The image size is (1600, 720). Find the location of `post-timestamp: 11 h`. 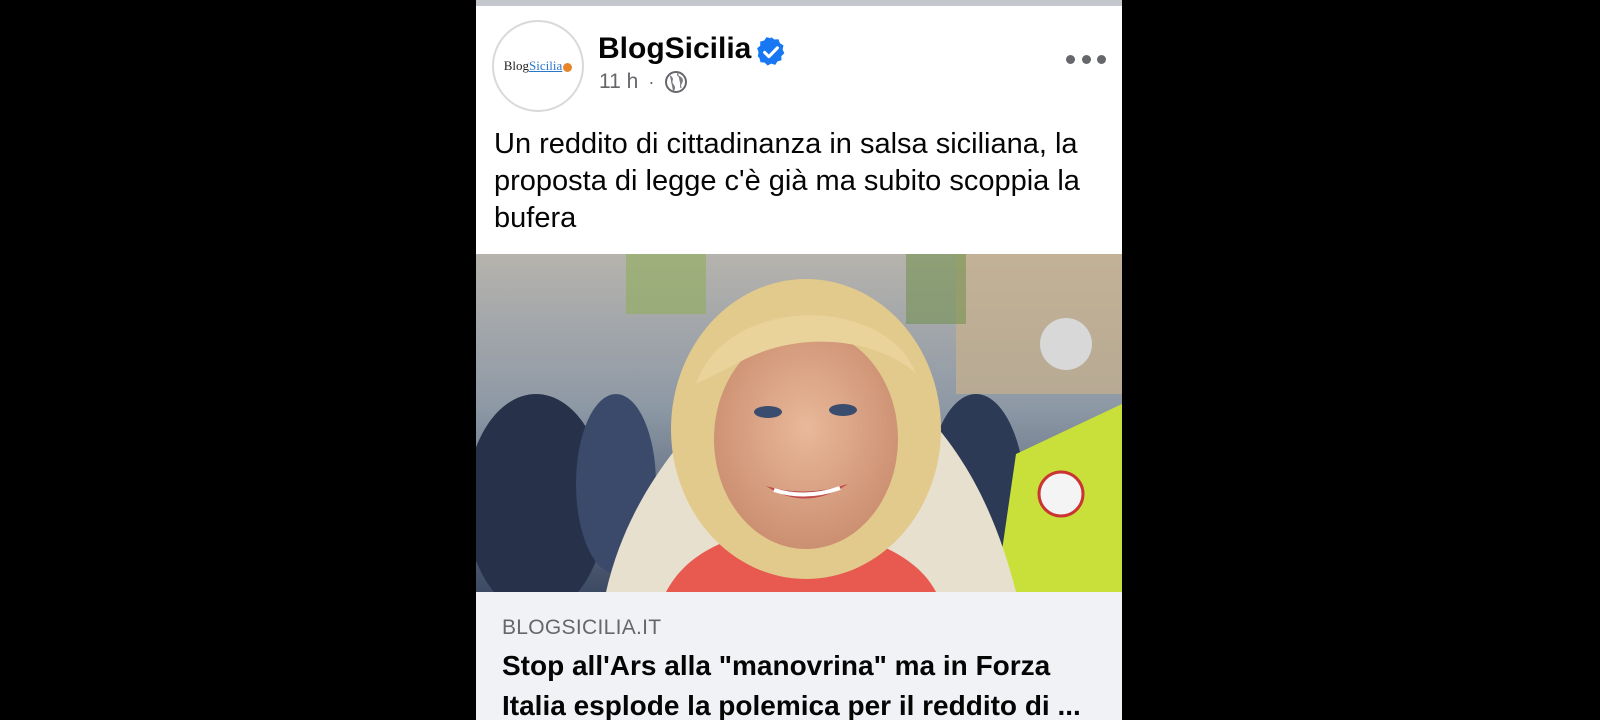

post-timestamp: 11 h is located at coordinates (618, 82).